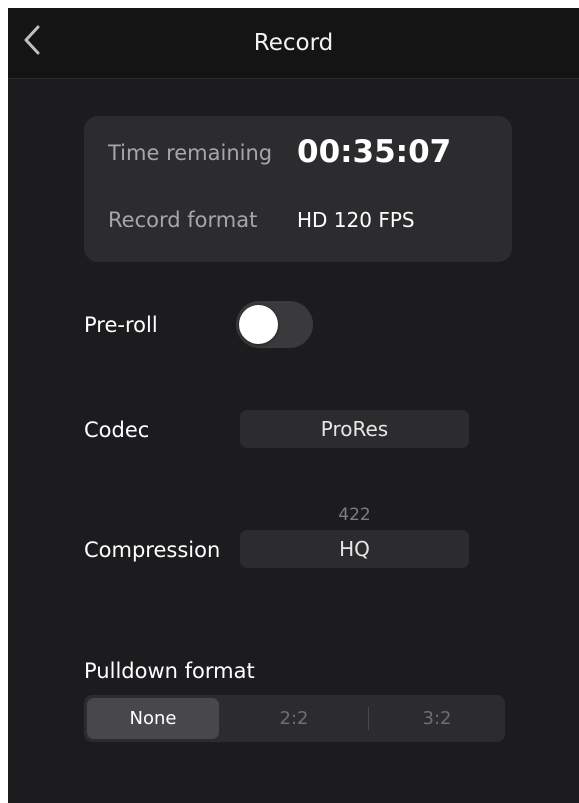  I want to click on pulldown-option-2-2: 2:2, so click(294, 718).